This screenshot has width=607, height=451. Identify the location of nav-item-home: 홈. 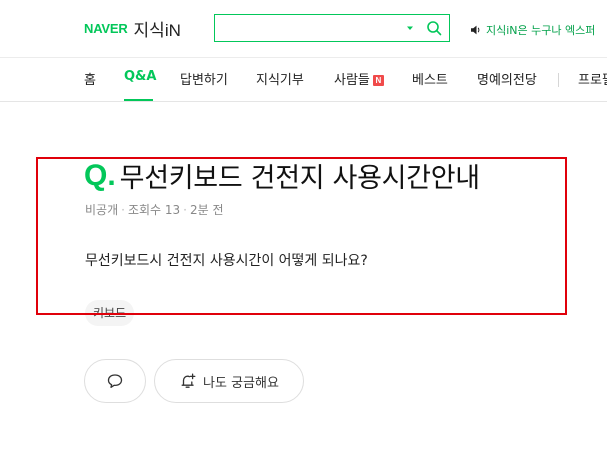
(90, 78).